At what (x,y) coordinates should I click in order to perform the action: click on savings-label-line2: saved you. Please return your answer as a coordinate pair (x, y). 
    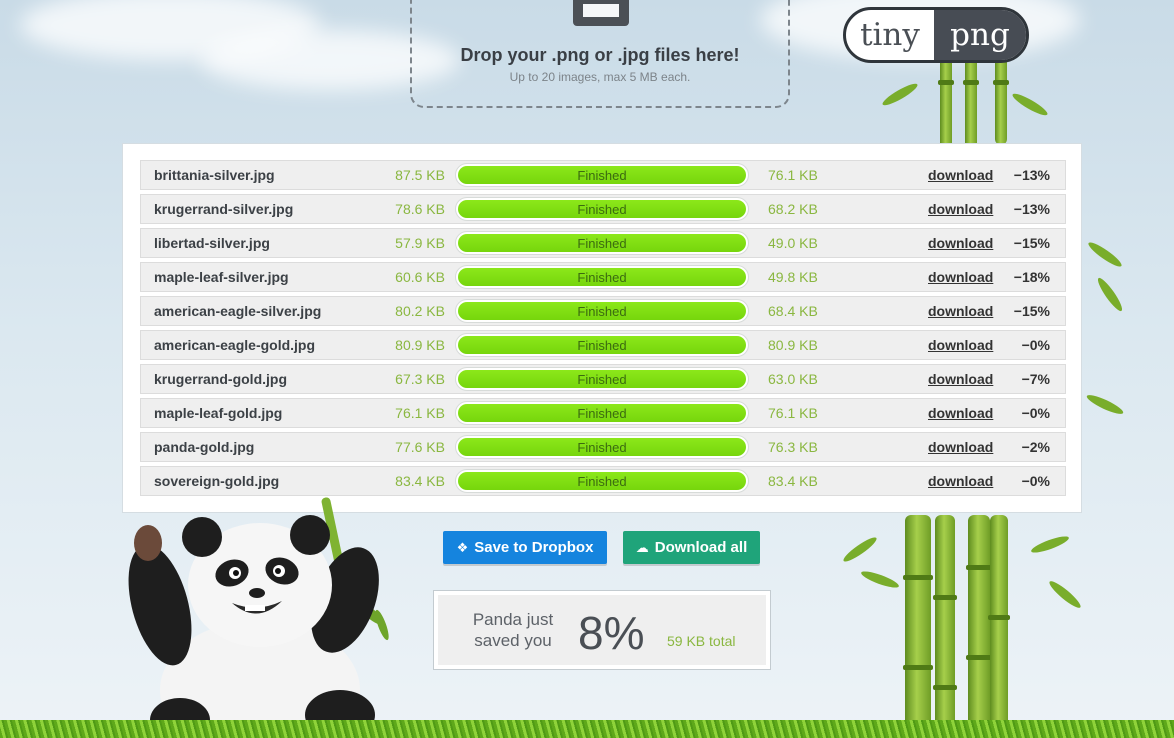
    Looking at the image, I should click on (513, 640).